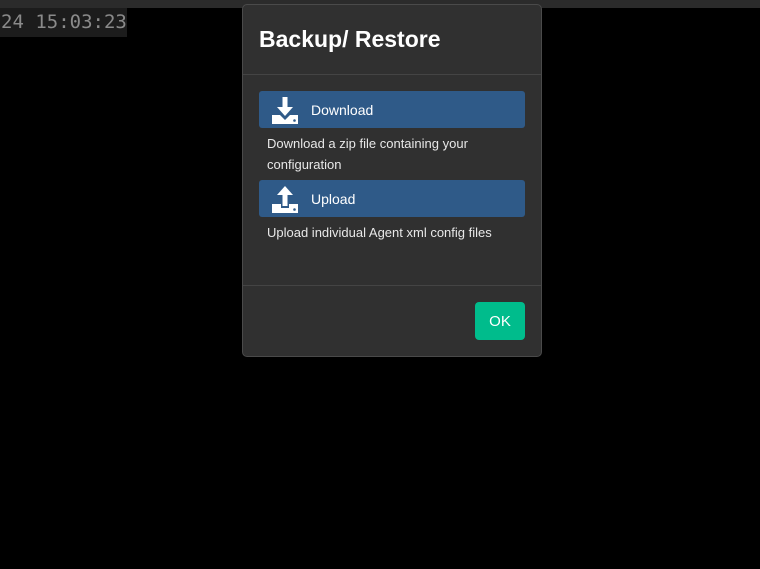  What do you see at coordinates (379, 232) in the screenshot?
I see `upload-description: Upload individual Agent xml config files` at bounding box center [379, 232].